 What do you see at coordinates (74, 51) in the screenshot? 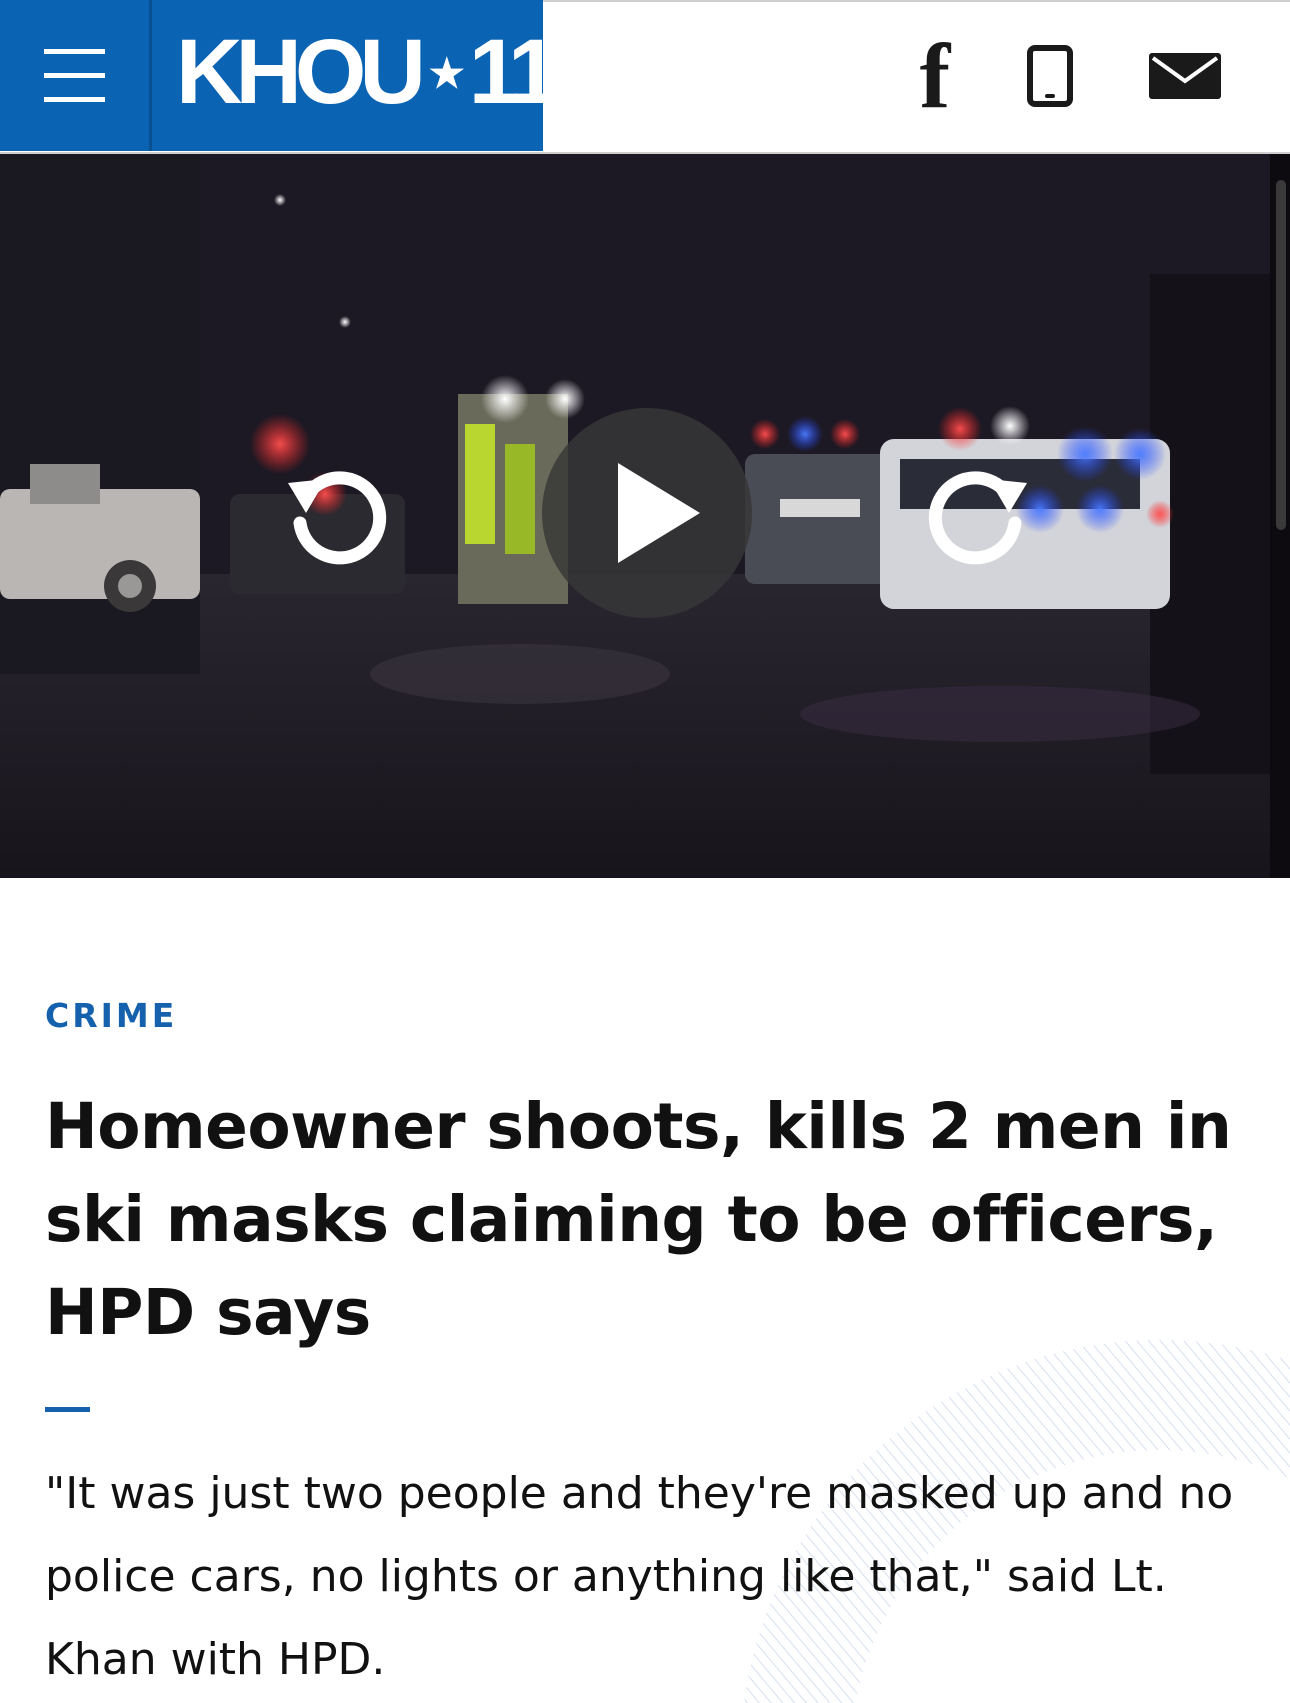
I see `hamburger-menu-icon` at bounding box center [74, 51].